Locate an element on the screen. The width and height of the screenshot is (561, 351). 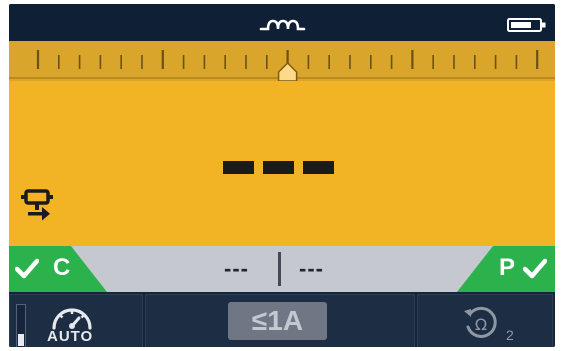
status-right-label: P is located at coordinates (506, 267).